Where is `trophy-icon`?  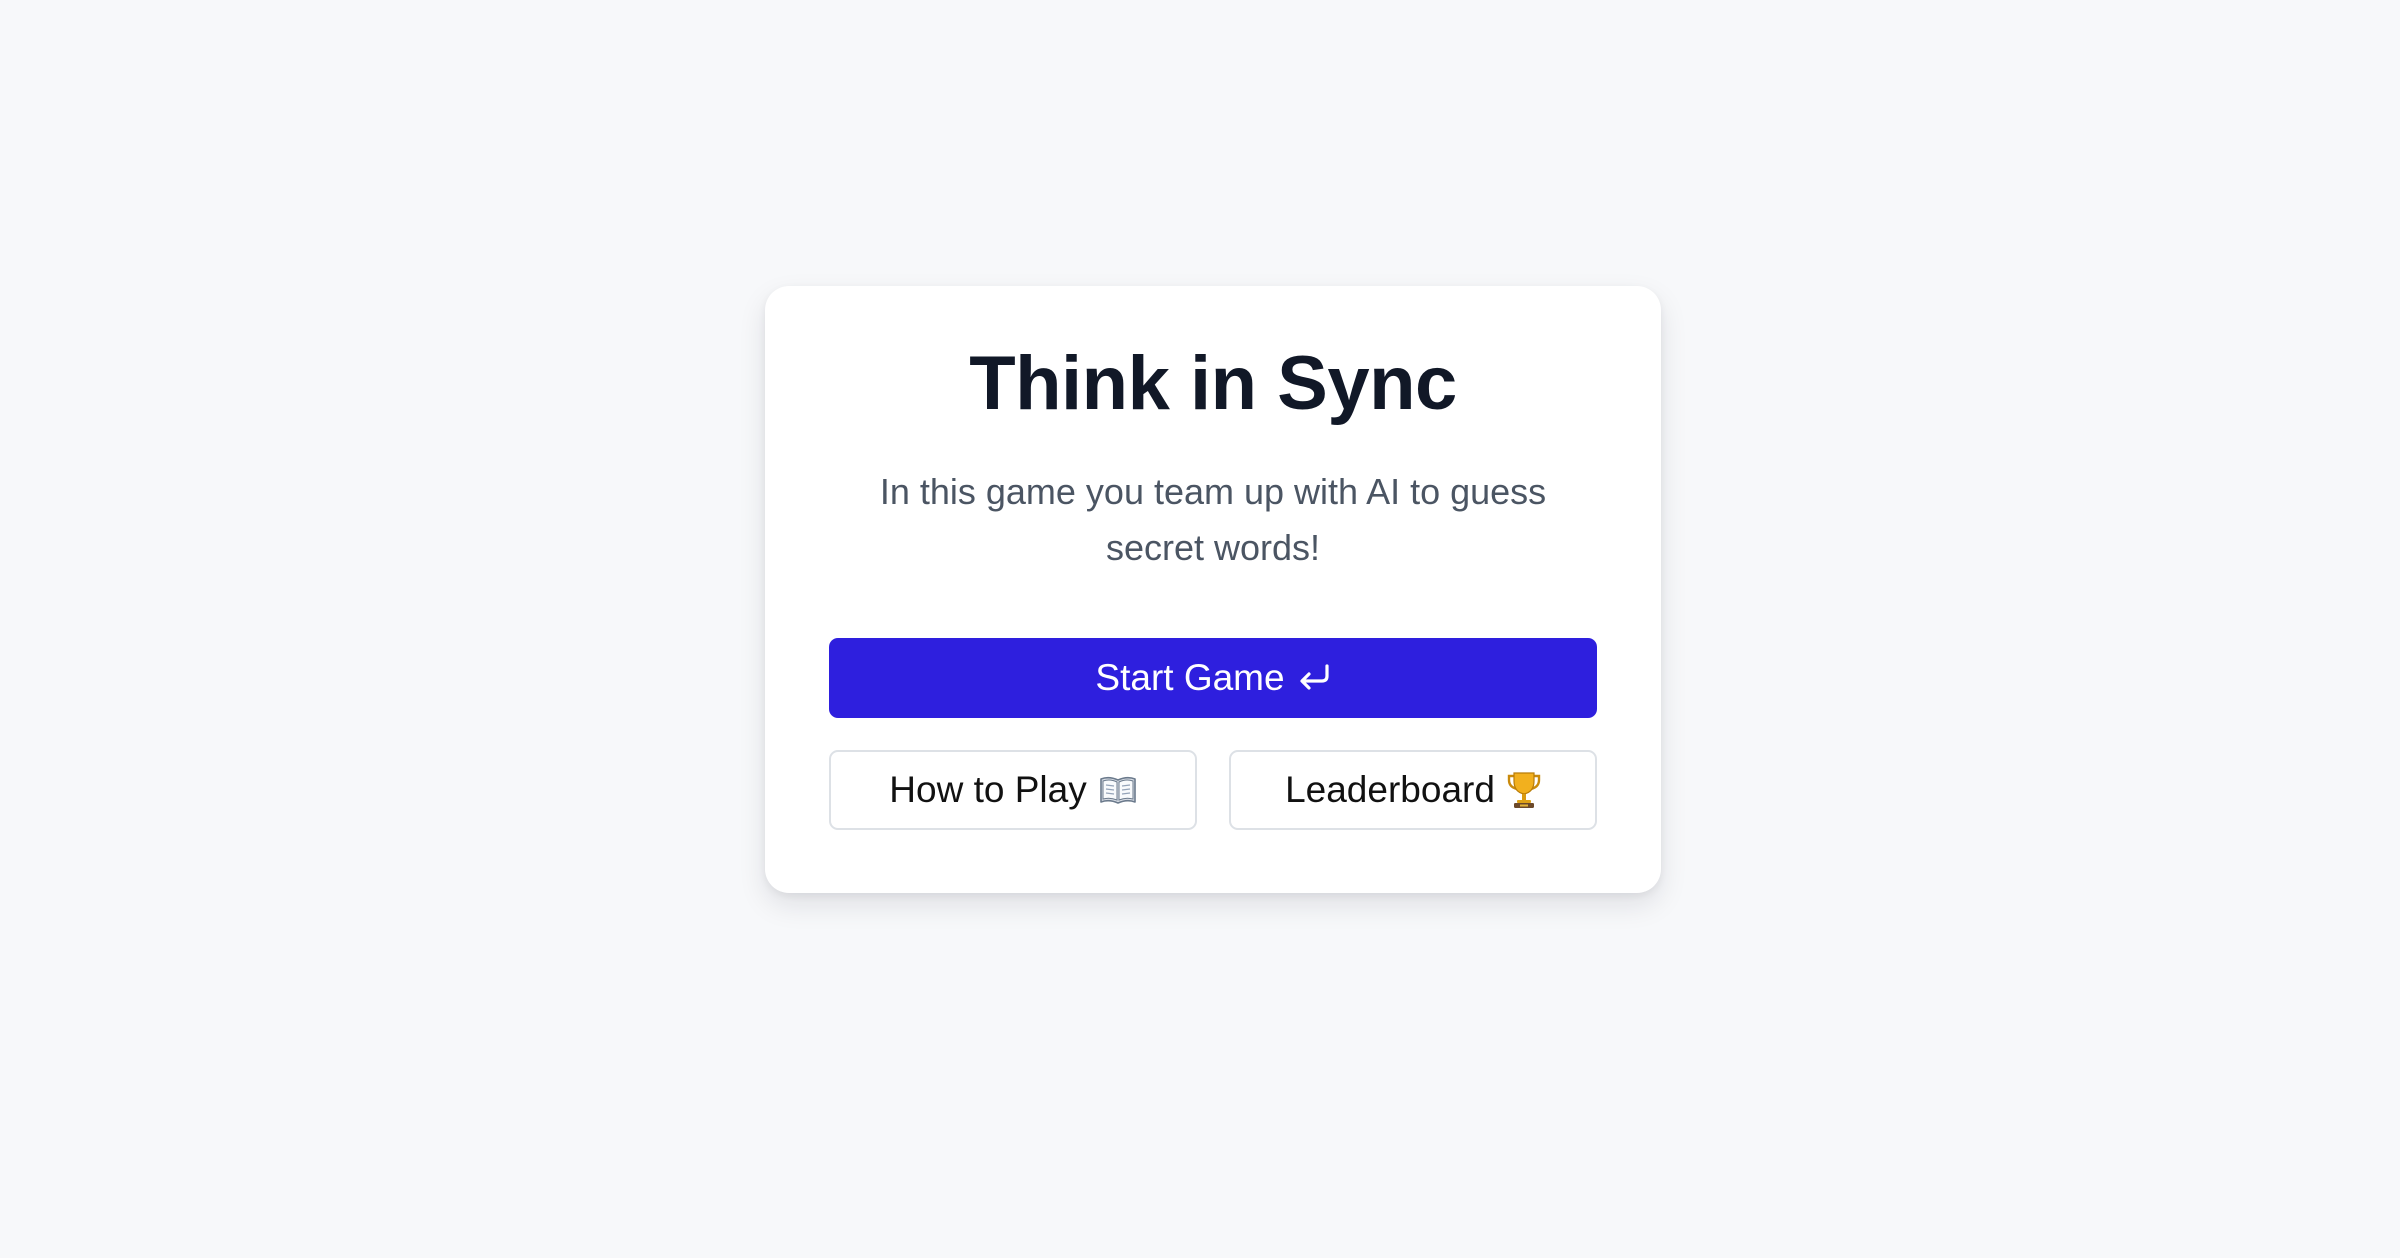
trophy-icon is located at coordinates (1524, 790).